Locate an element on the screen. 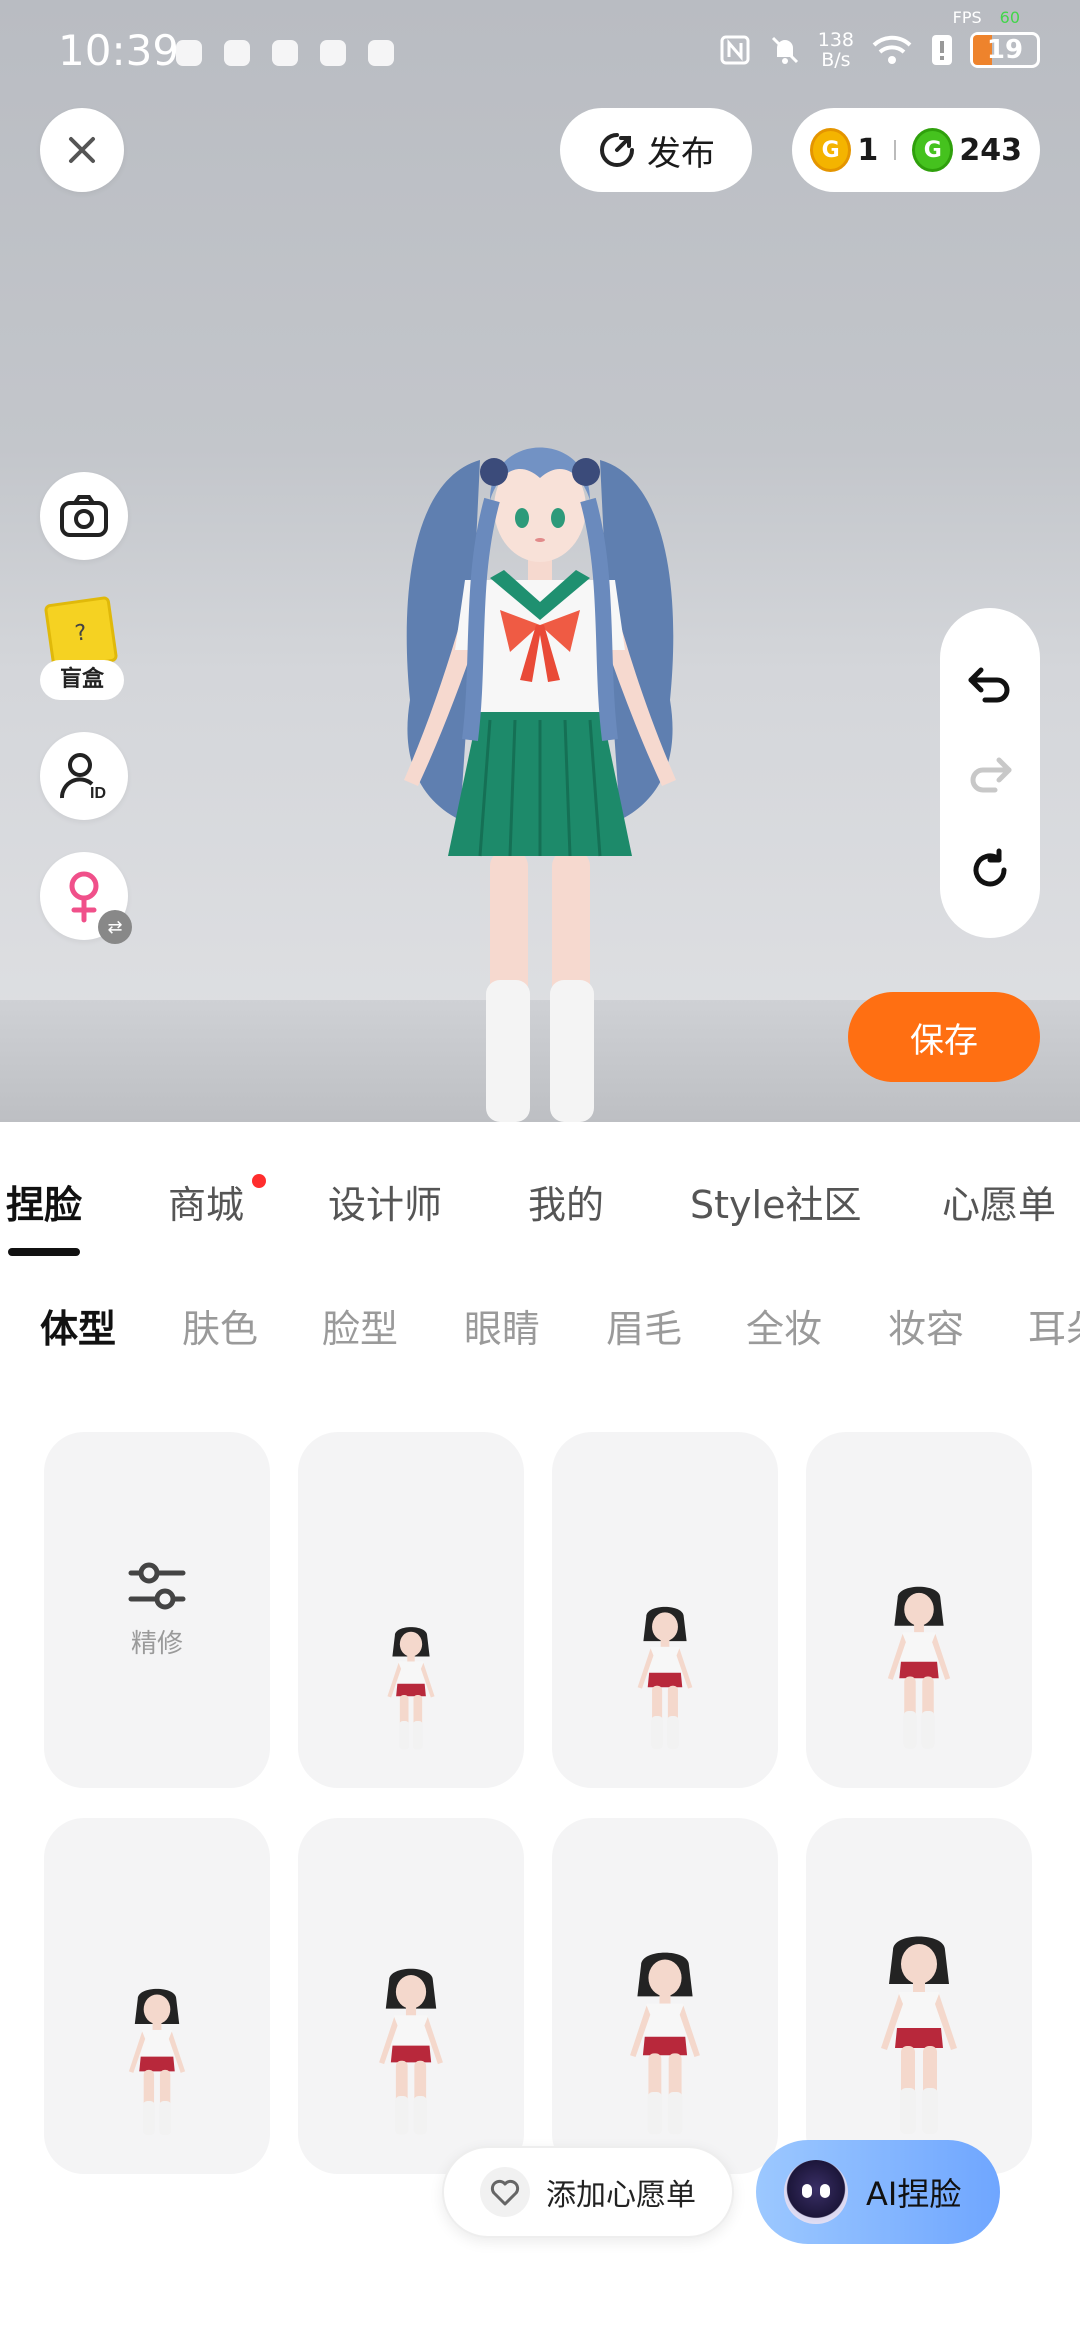 Image resolution: width=1080 pixels, height=2340 pixels. subtab-face-shape: 脸型 is located at coordinates (360, 1325).